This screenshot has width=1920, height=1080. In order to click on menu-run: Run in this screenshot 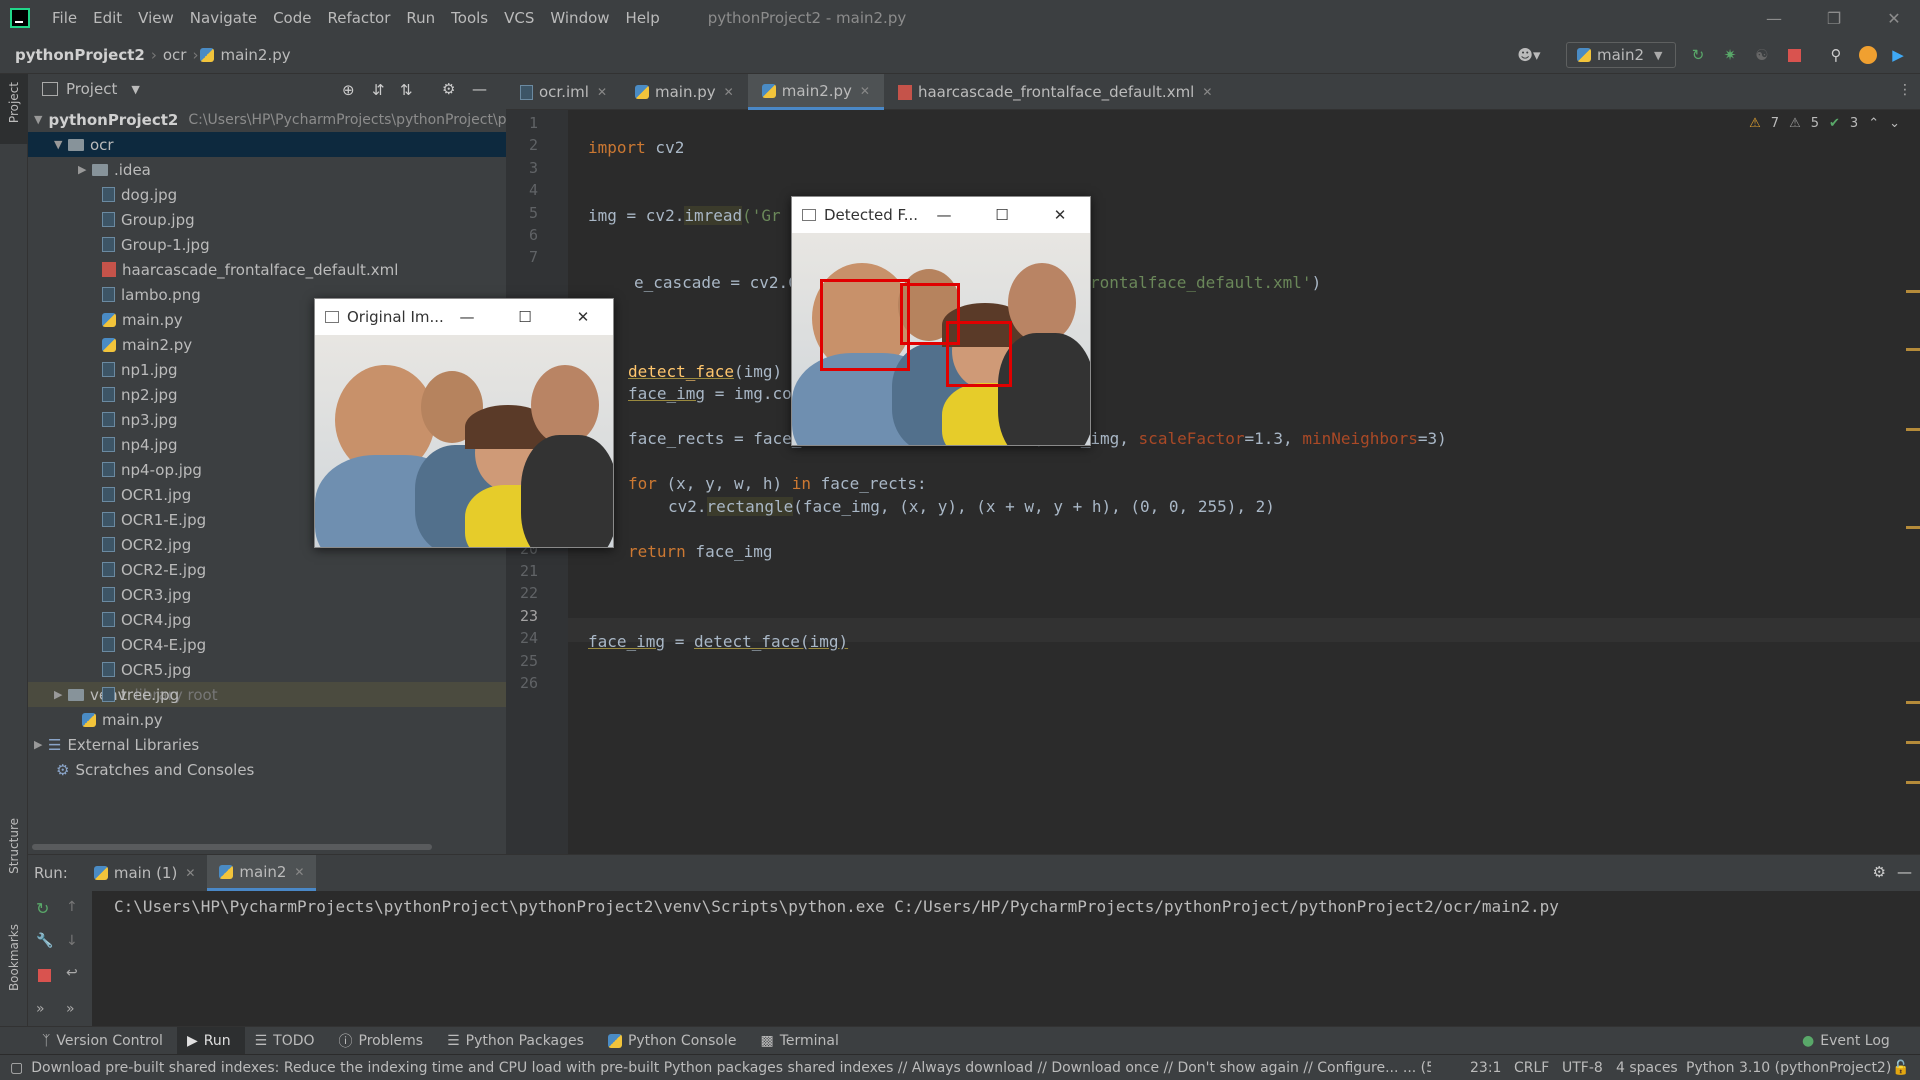, I will do `click(420, 18)`.